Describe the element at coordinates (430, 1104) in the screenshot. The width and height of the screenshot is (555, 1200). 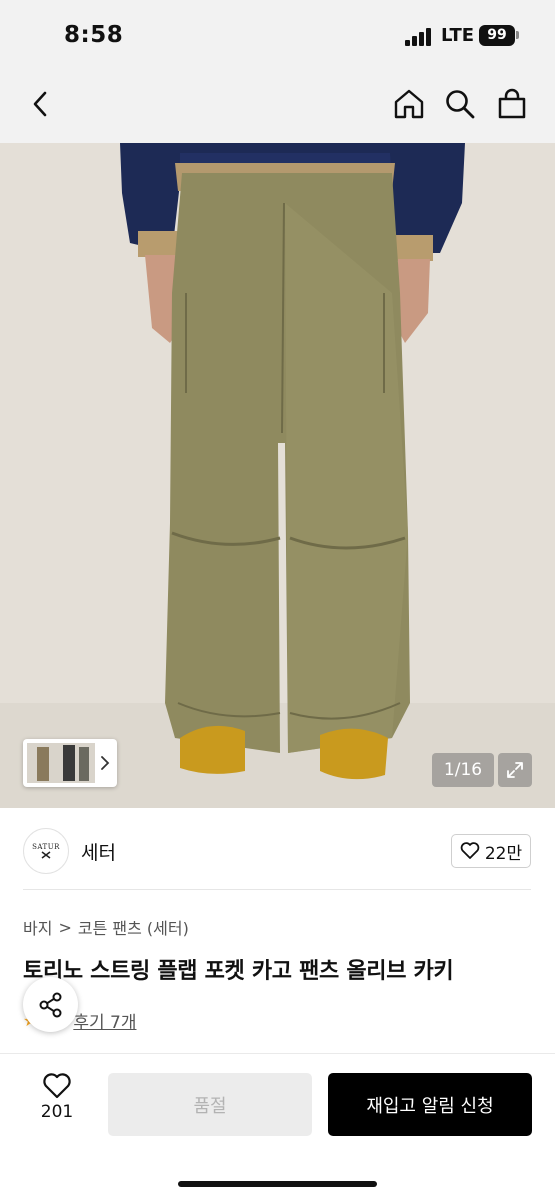
I see `restock-alert-button: 재입고 알림 신청` at that location.